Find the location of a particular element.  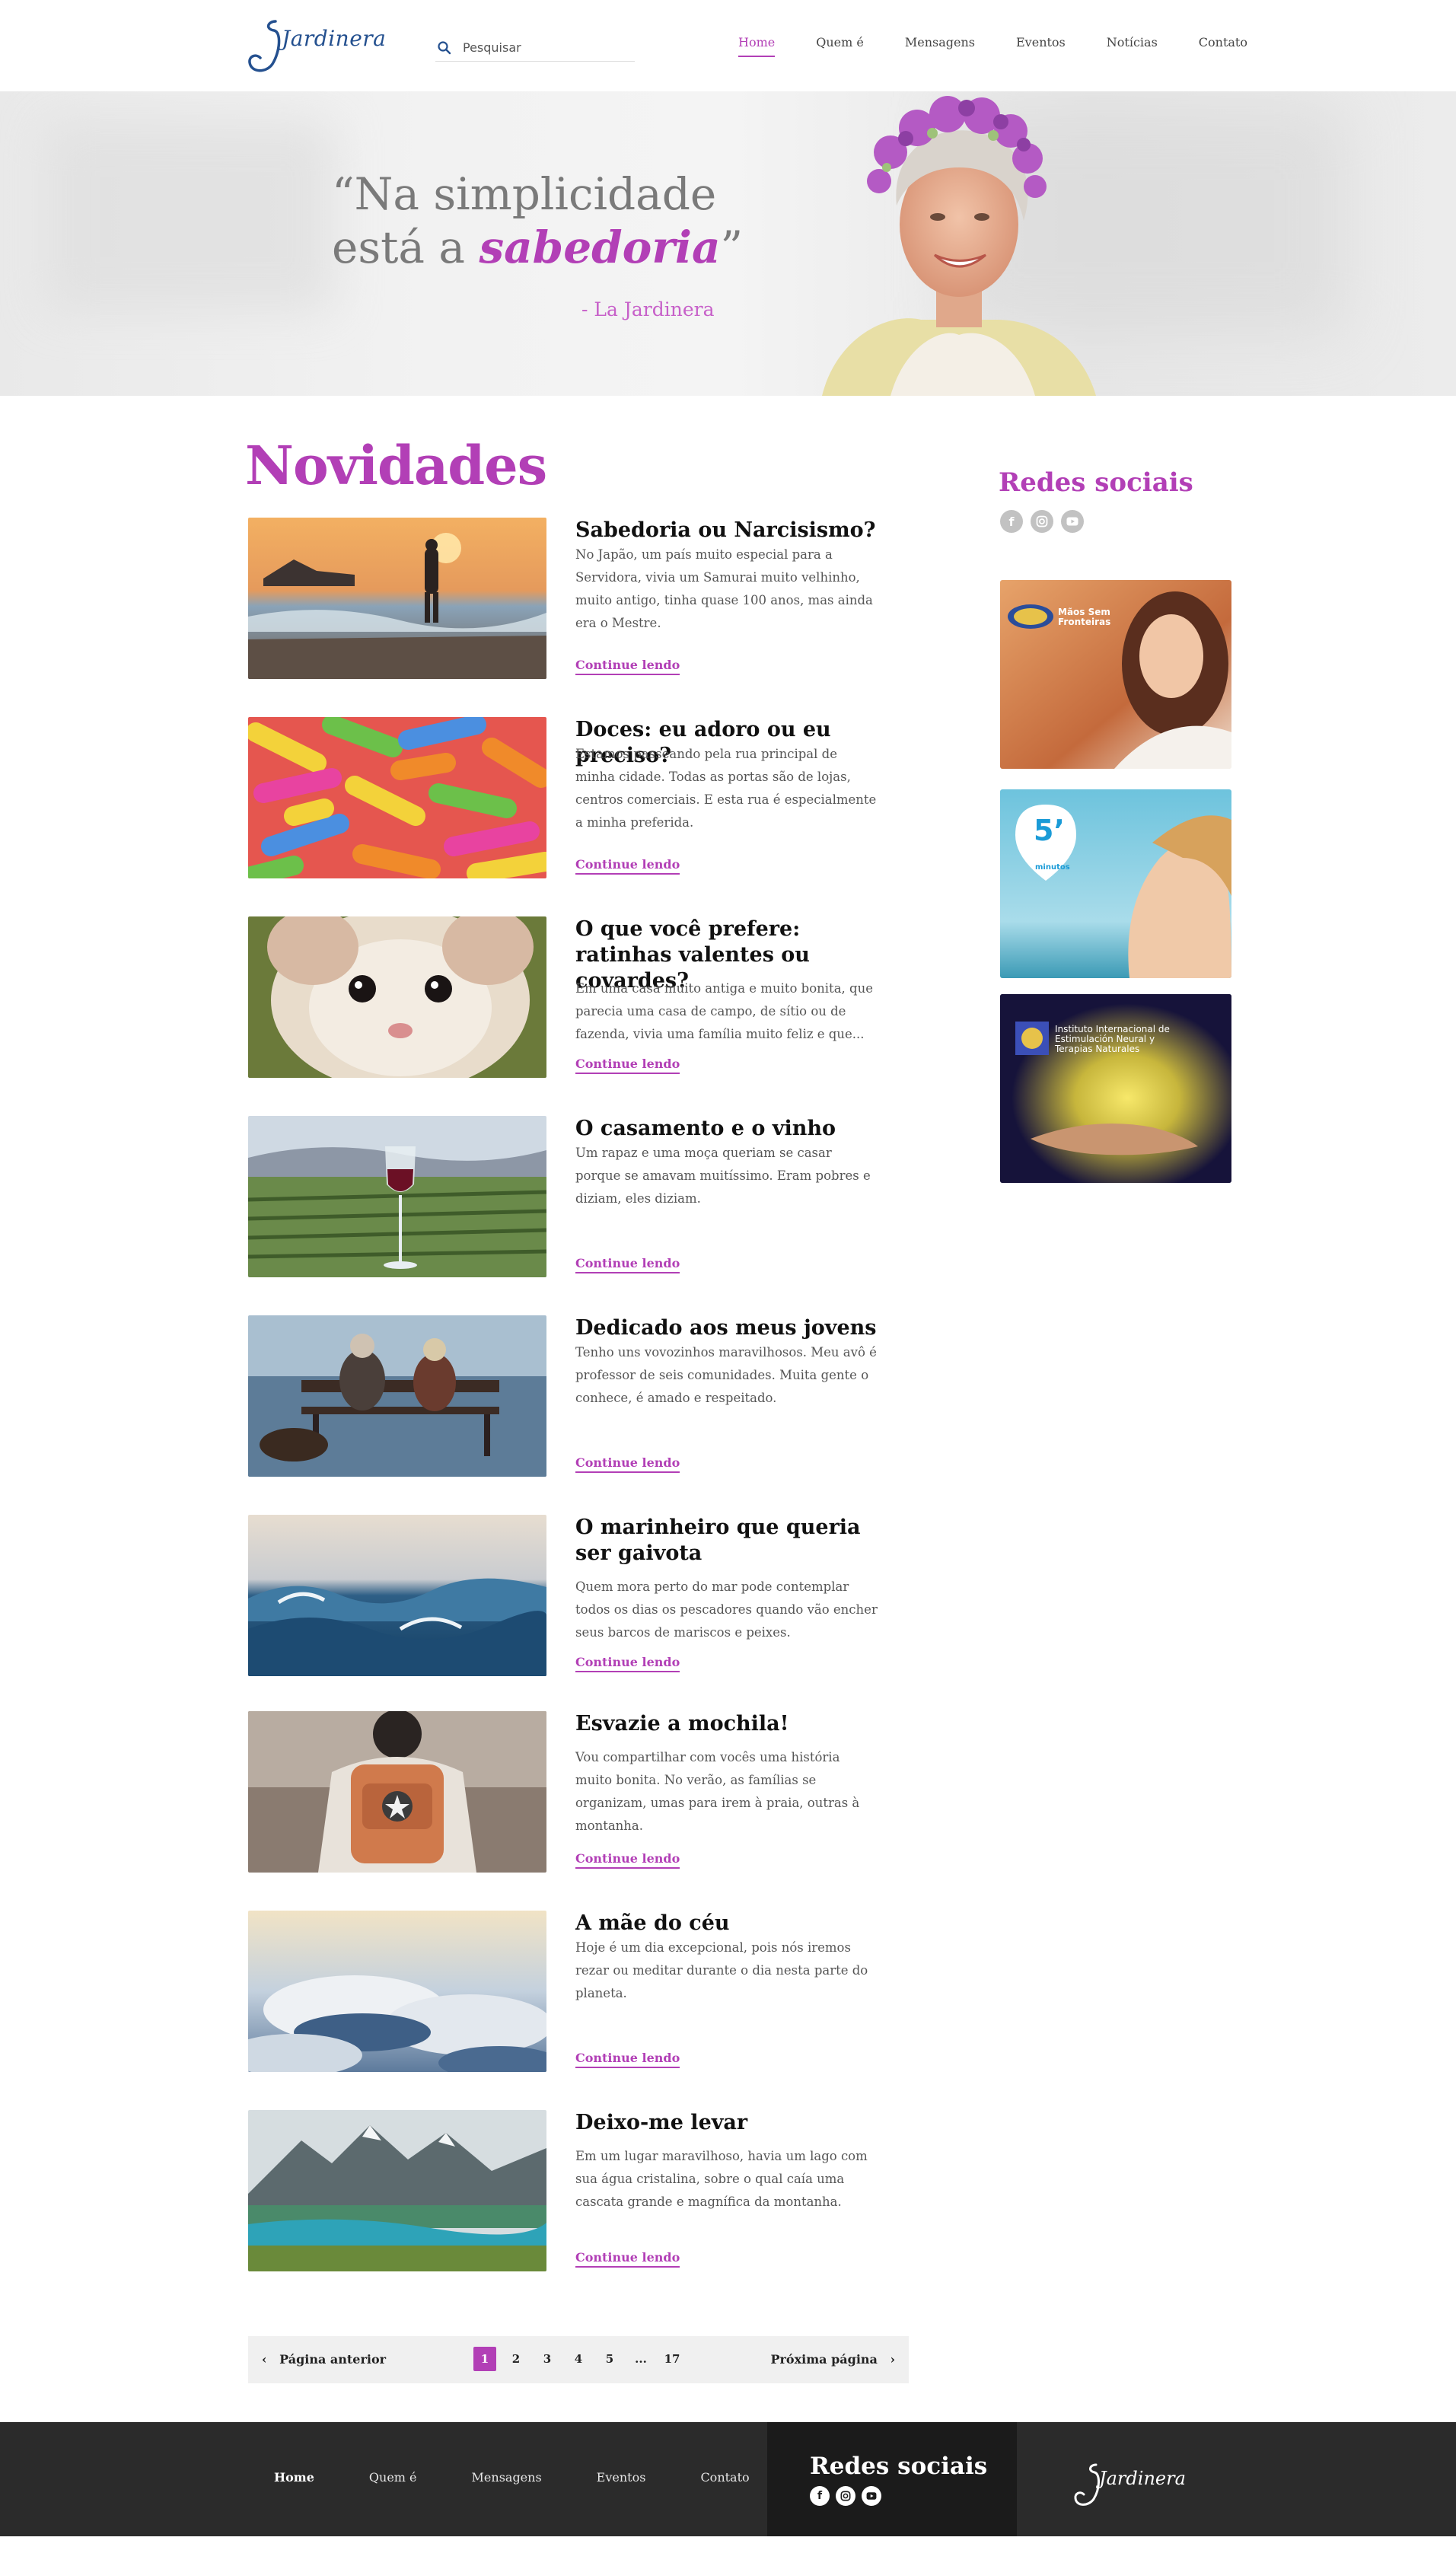

post-title: Dedicado aos meus jovens is located at coordinates (727, 1328).